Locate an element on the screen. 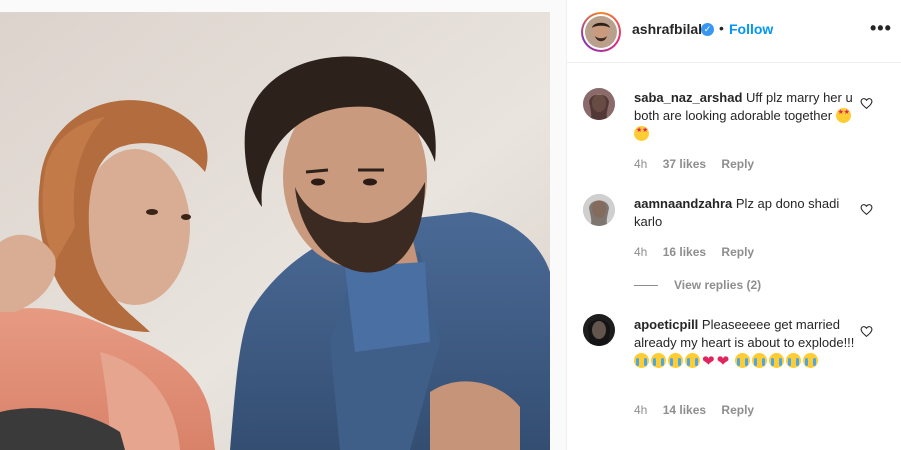 The image size is (901, 450). comment-meta: 4h 37 likes Reply is located at coordinates (700, 164).